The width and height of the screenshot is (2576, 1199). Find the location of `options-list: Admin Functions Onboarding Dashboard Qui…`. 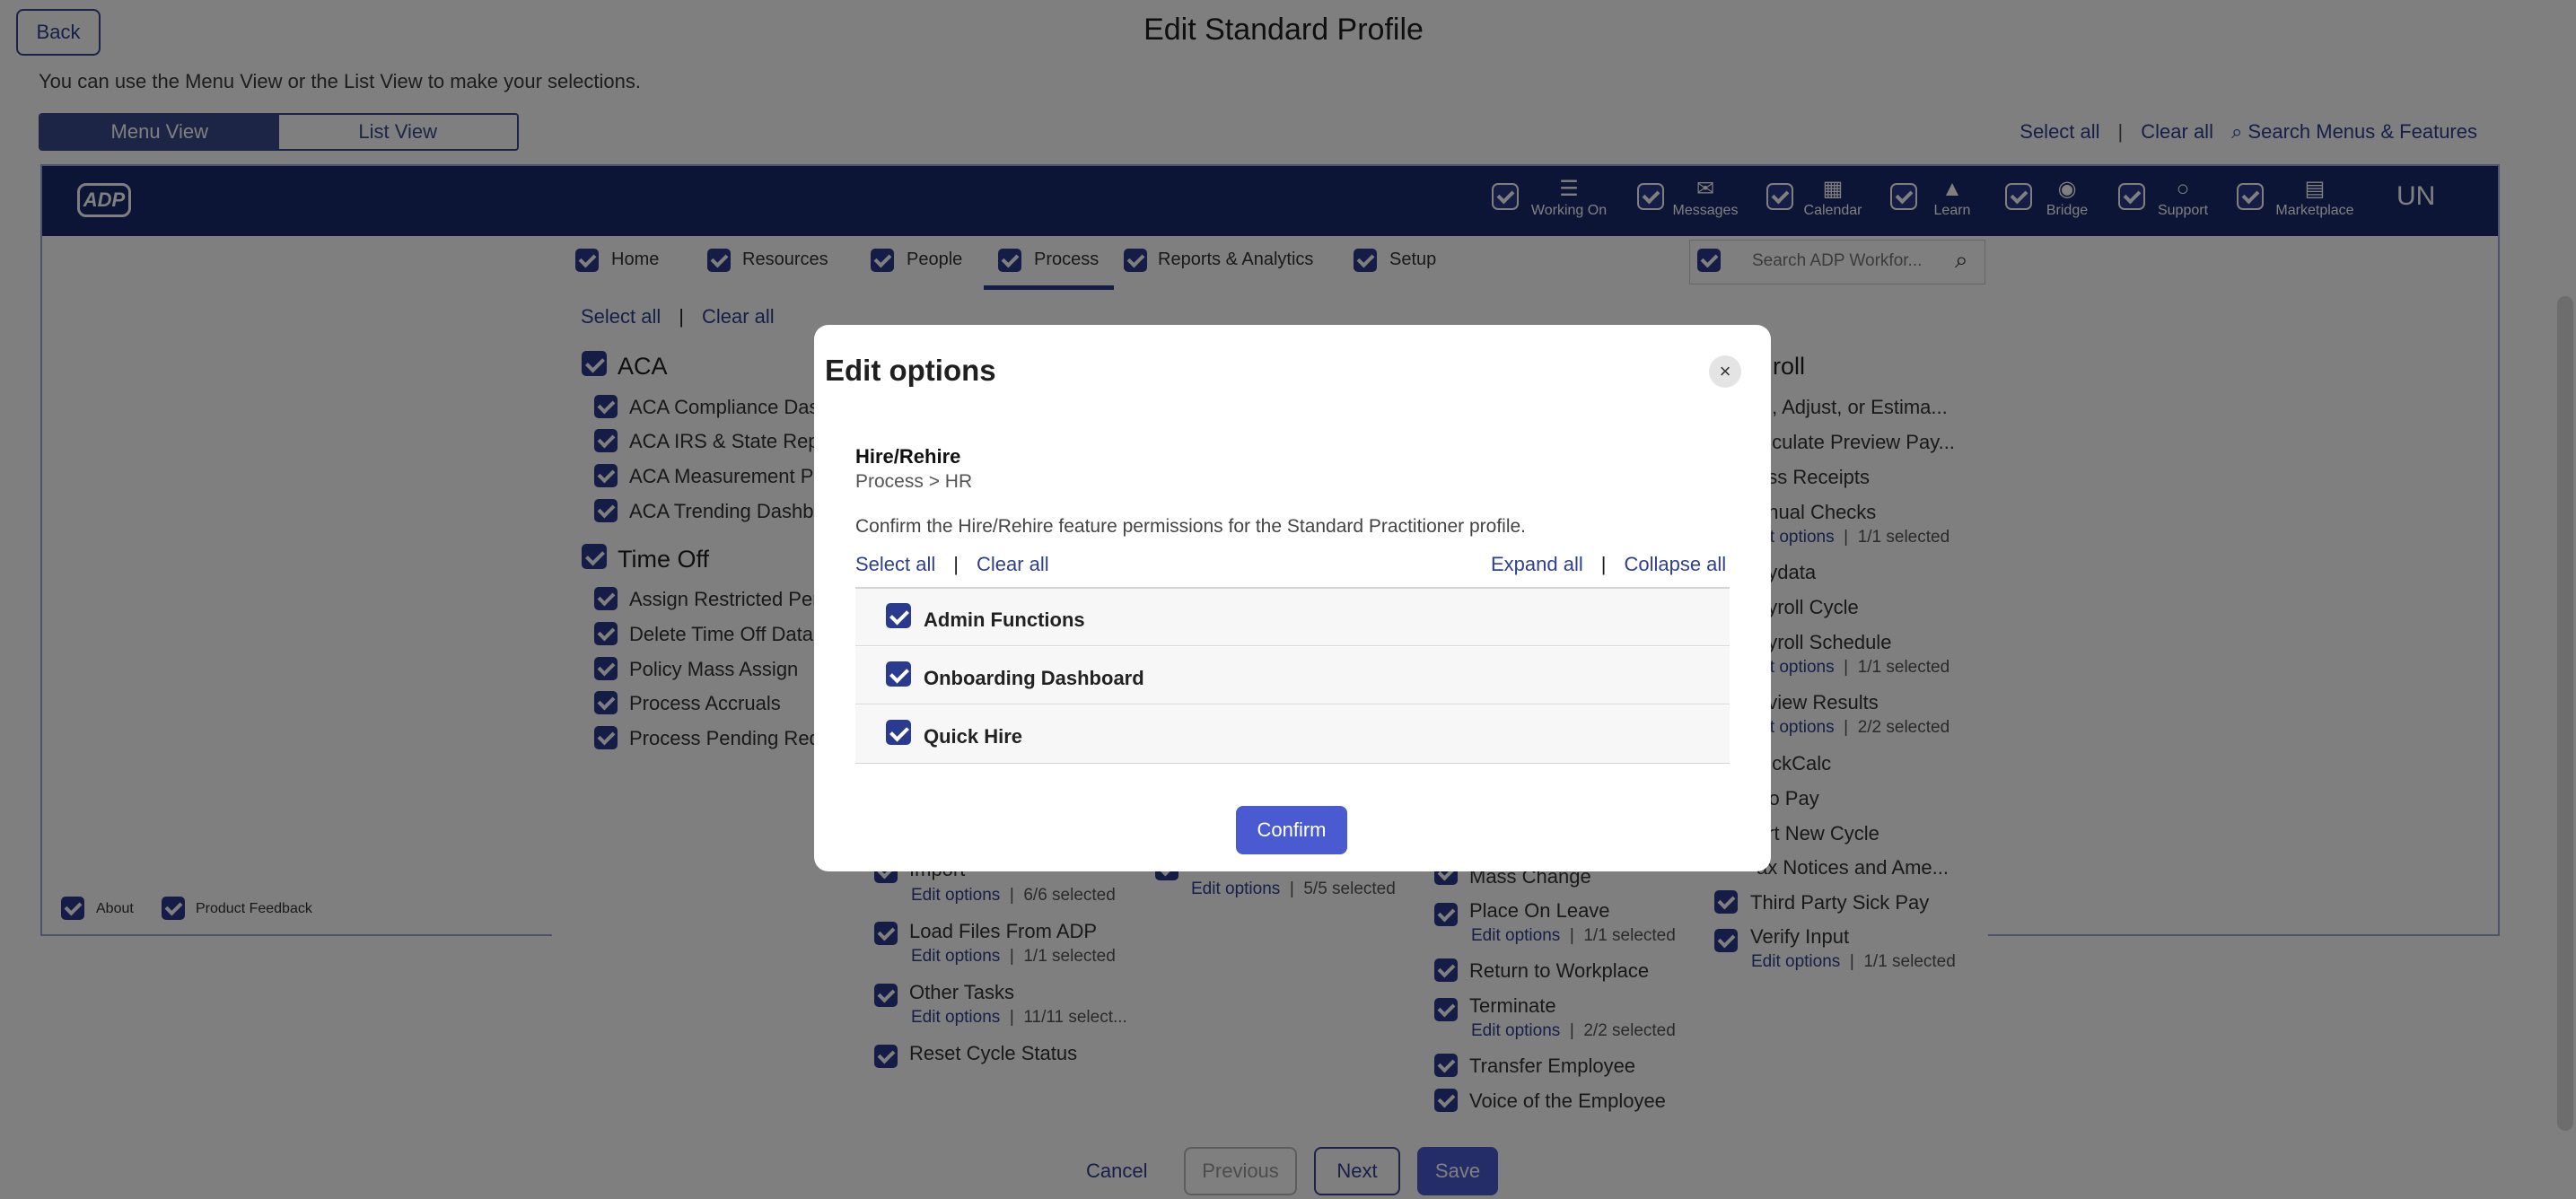

options-list: Admin Functions Onboarding Dashboard Qui… is located at coordinates (1292, 676).